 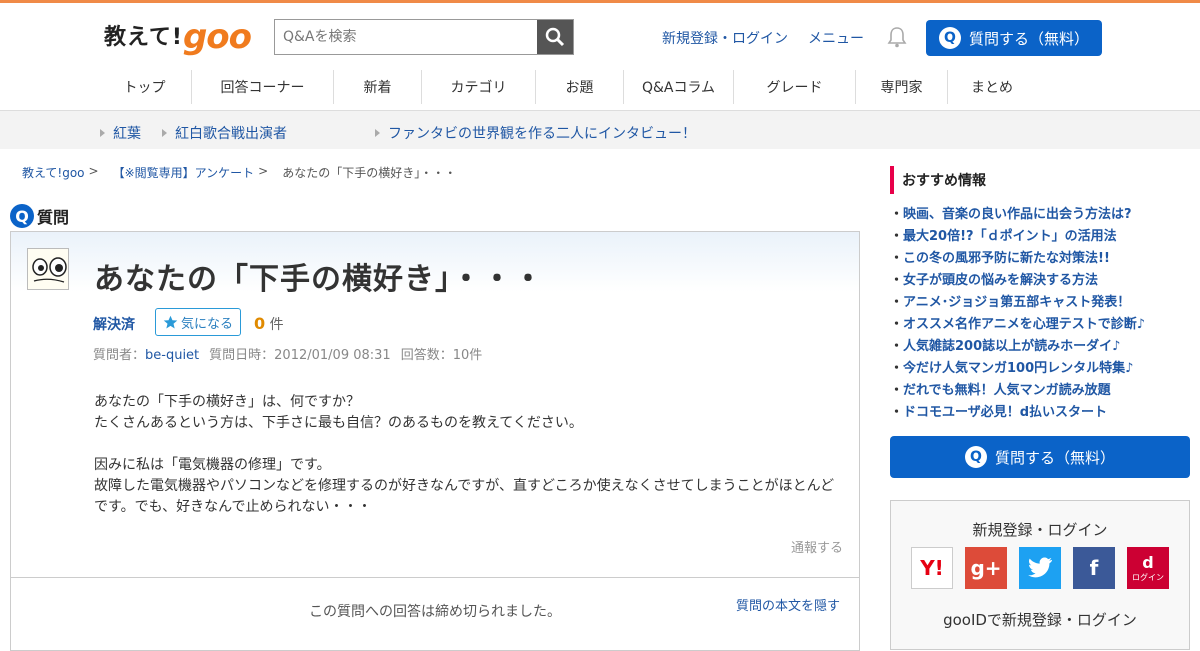 What do you see at coordinates (1094, 568) in the screenshot?
I see `facebook-login-icon: f` at bounding box center [1094, 568].